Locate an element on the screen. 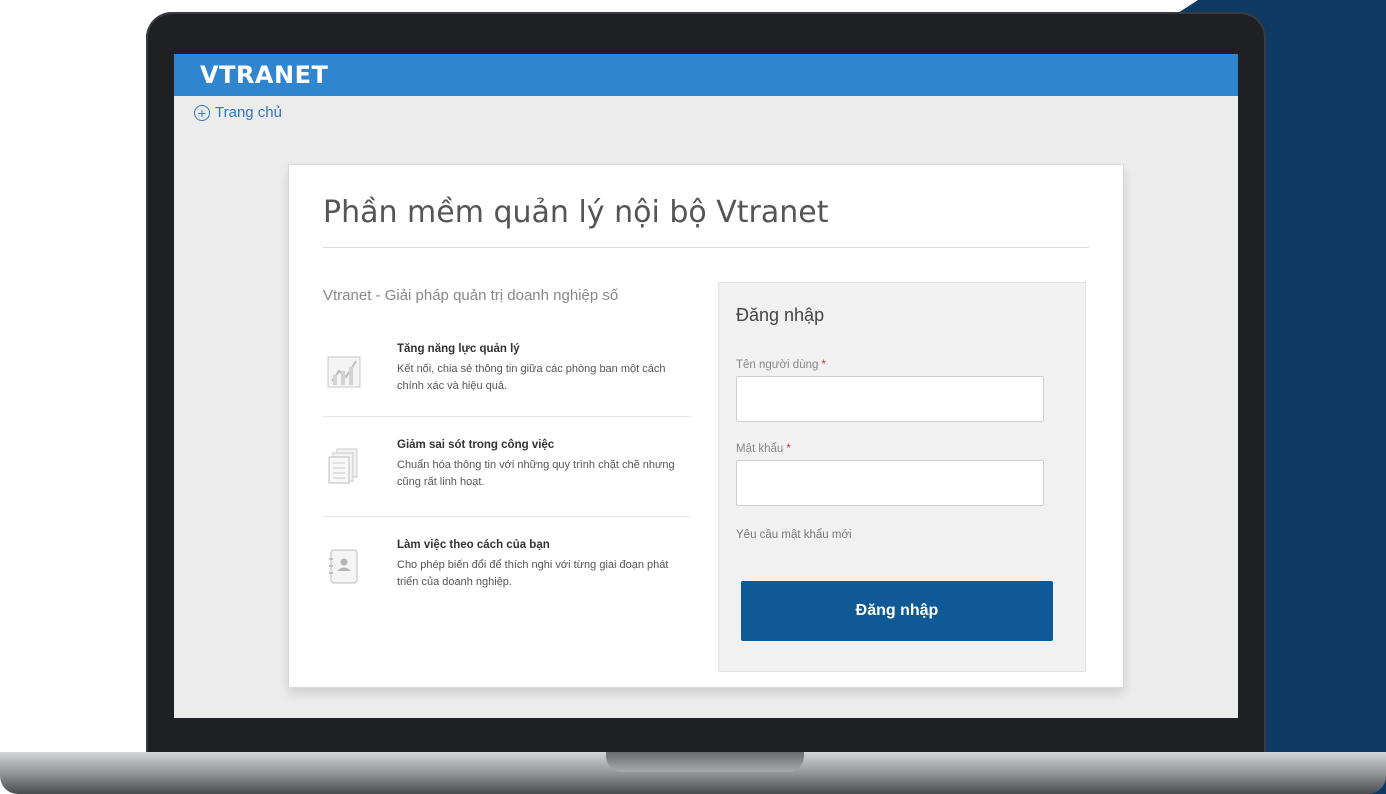 This screenshot has height=794, width=1386. home-link: + Trang chủ is located at coordinates (238, 112).